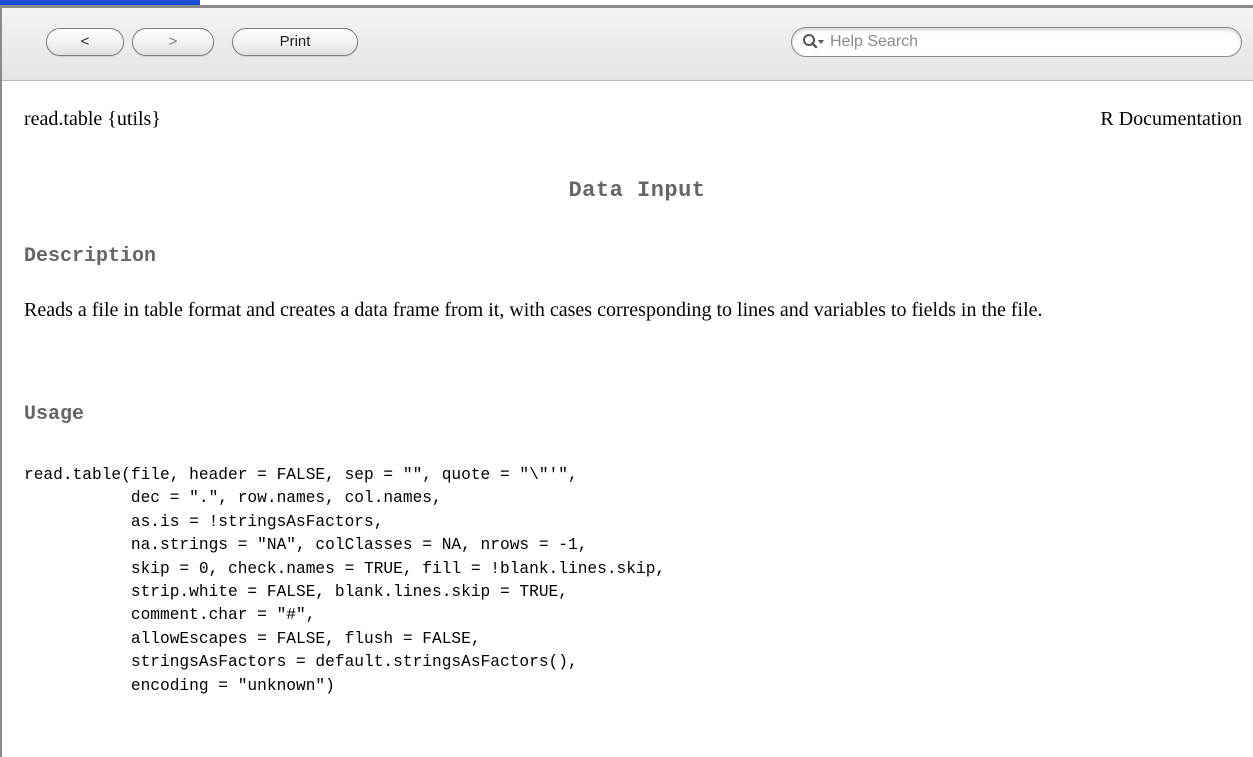 This screenshot has height=757, width=1253. What do you see at coordinates (1030, 42) in the screenshot?
I see `help-search-input` at bounding box center [1030, 42].